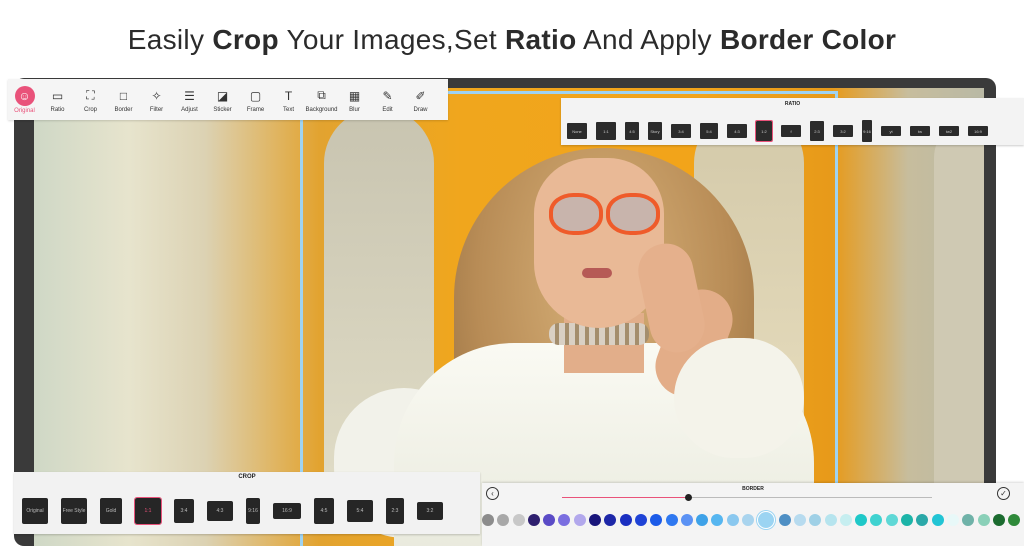 This screenshot has height=546, width=1024. Describe the element at coordinates (321, 95) in the screenshot. I see `background-icon: ⧉` at that location.